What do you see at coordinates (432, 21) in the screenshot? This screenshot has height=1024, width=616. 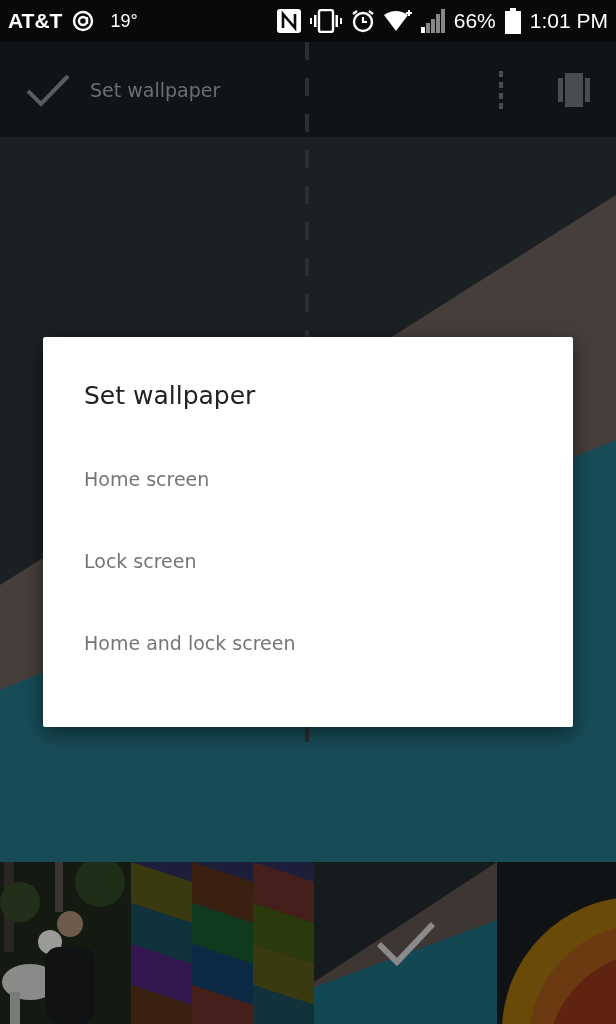 I see `signal-icon` at bounding box center [432, 21].